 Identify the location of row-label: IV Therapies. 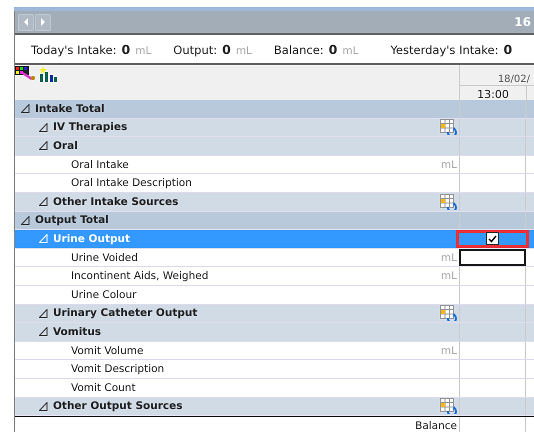
(90, 127).